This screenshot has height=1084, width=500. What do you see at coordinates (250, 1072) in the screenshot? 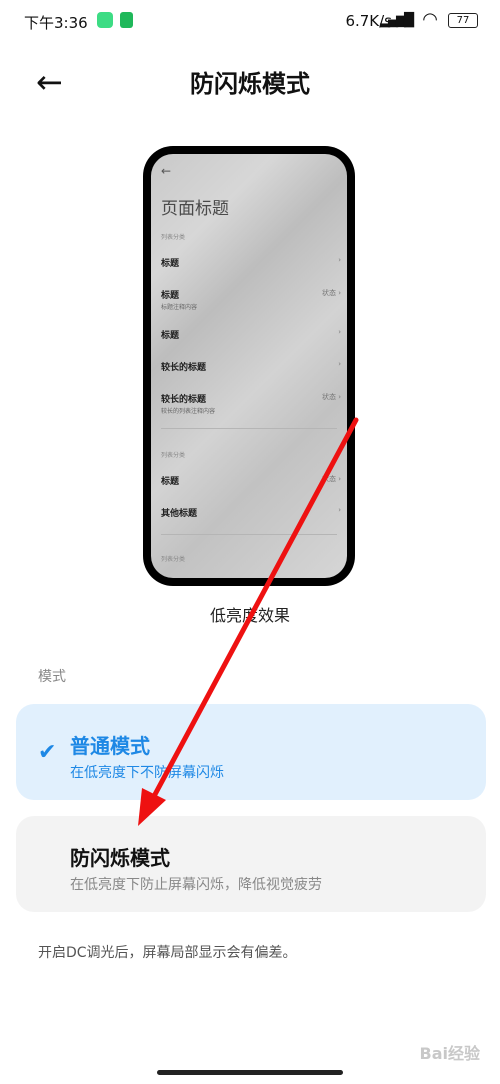
I see `home-indicator` at bounding box center [250, 1072].